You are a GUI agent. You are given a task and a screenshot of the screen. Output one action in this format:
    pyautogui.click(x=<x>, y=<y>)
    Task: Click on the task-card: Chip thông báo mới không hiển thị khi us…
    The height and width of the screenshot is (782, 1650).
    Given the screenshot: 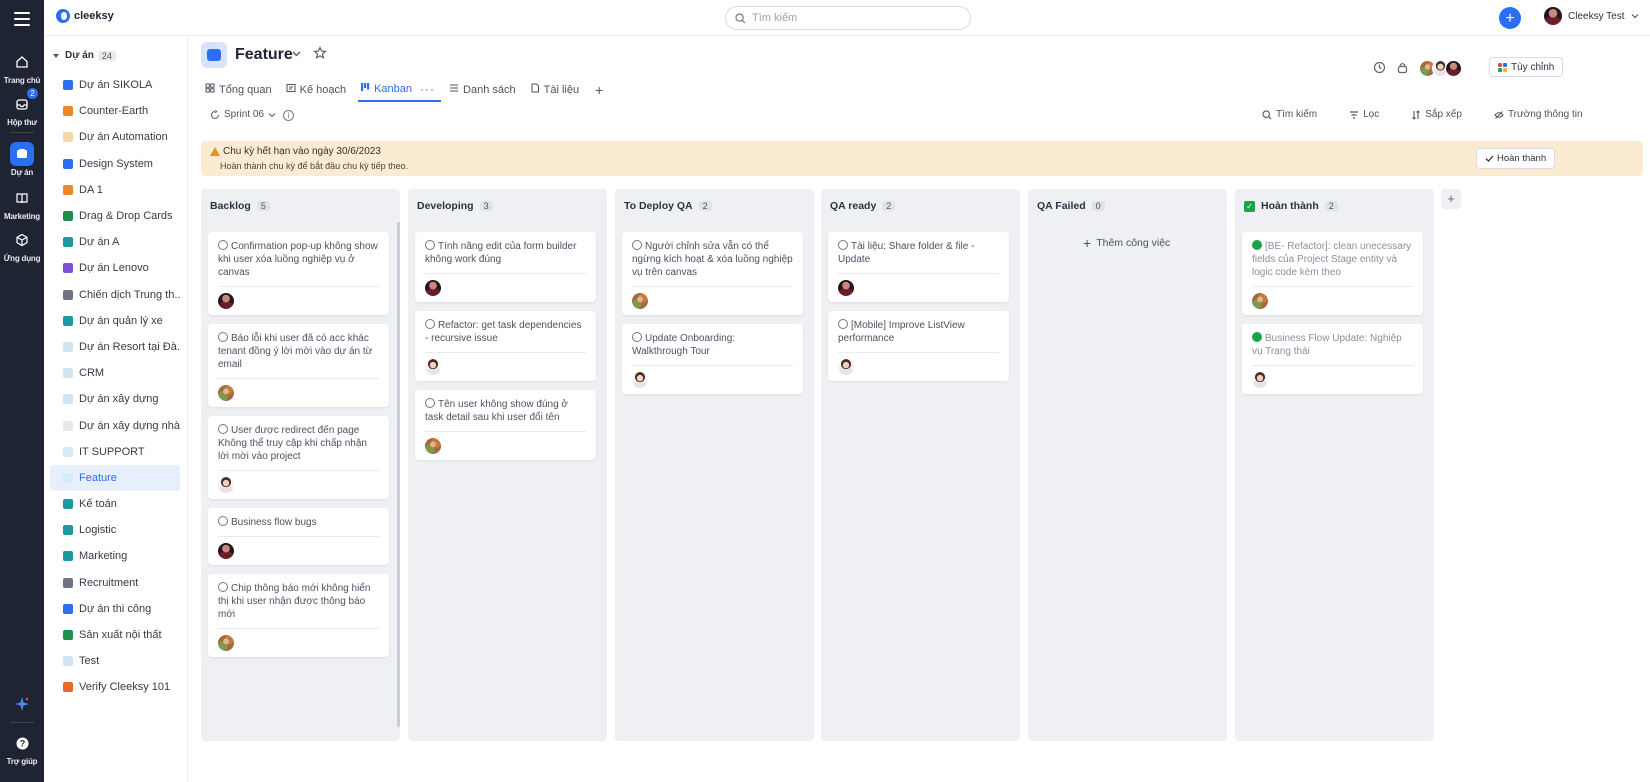 What is the action you would take?
    pyautogui.click(x=298, y=615)
    